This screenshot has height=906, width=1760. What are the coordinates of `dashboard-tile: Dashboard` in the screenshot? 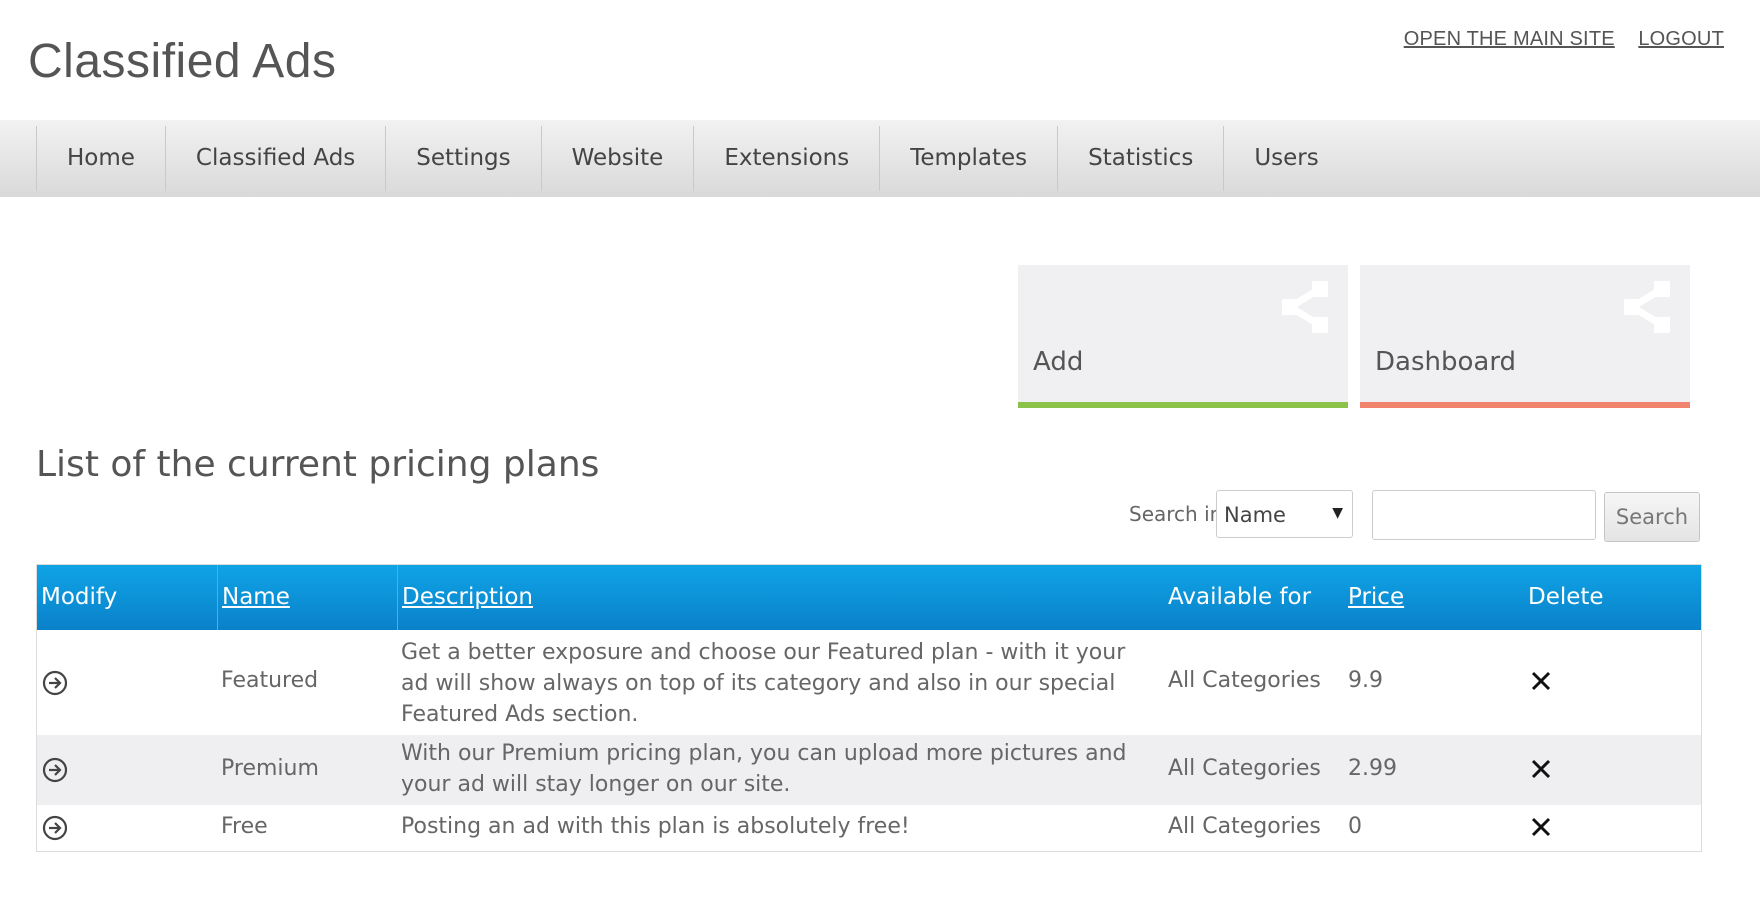 It's located at (1525, 336).